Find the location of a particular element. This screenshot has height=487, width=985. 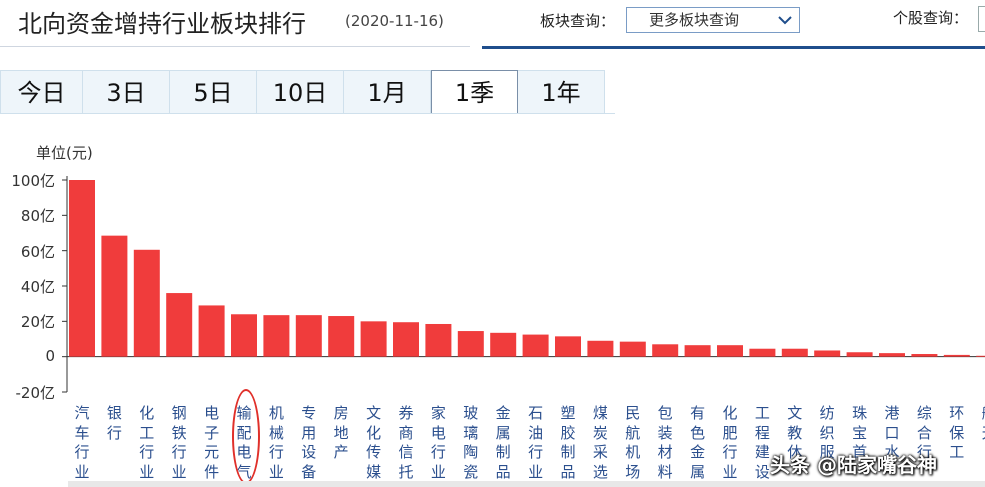

category-label: 航天 is located at coordinates (982, 423).